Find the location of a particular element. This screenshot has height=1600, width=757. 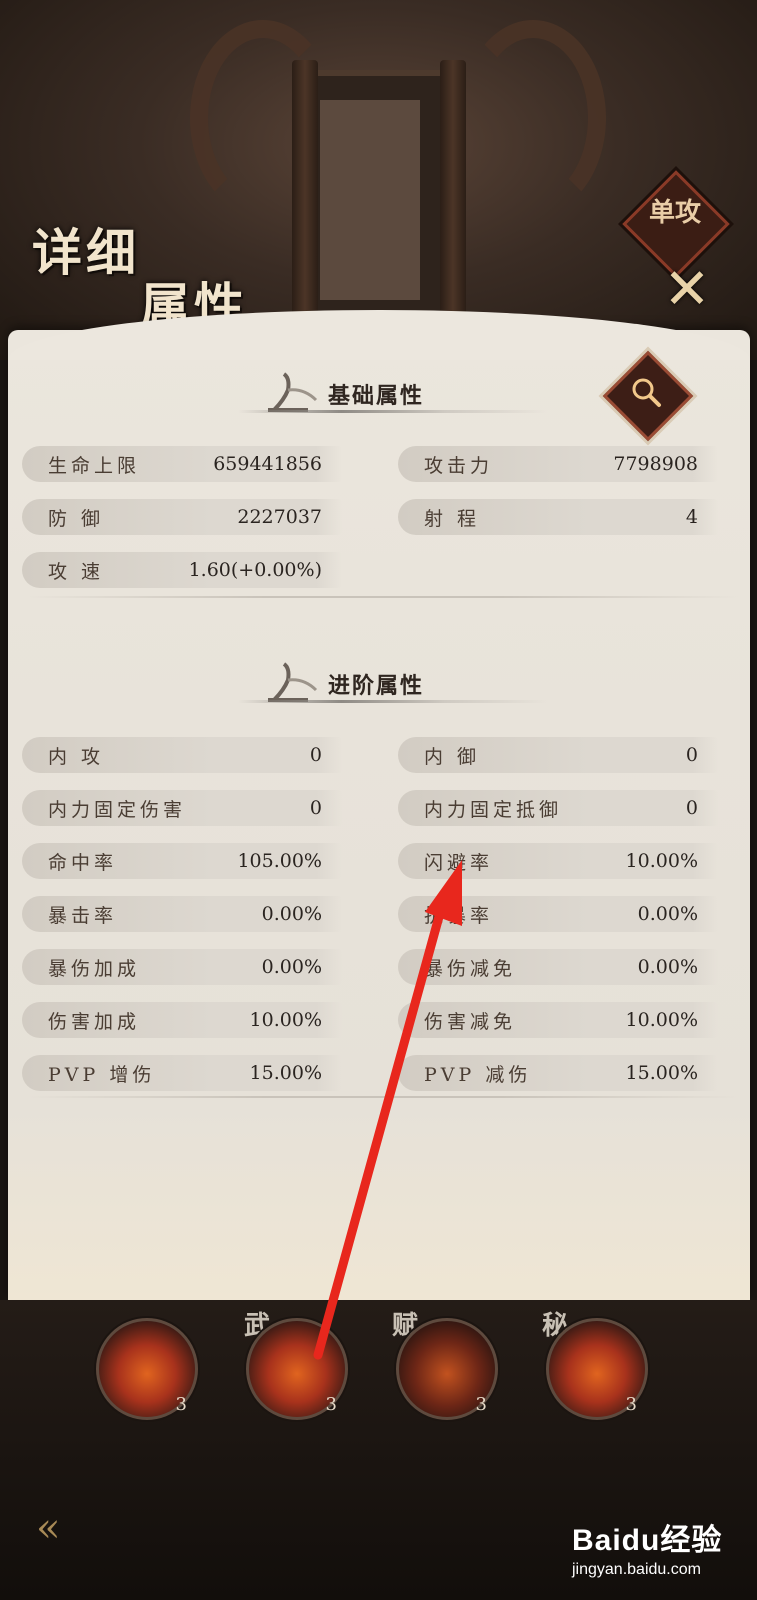

stat-label: 暴击率 is located at coordinates (83, 915).